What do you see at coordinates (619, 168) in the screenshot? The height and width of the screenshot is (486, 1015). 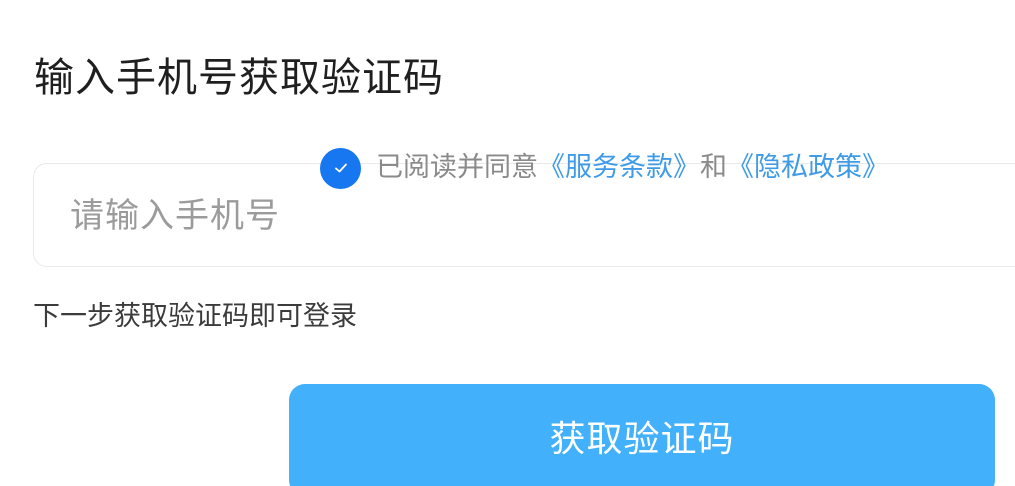 I see `service-terms-link: 《服务条款》` at bounding box center [619, 168].